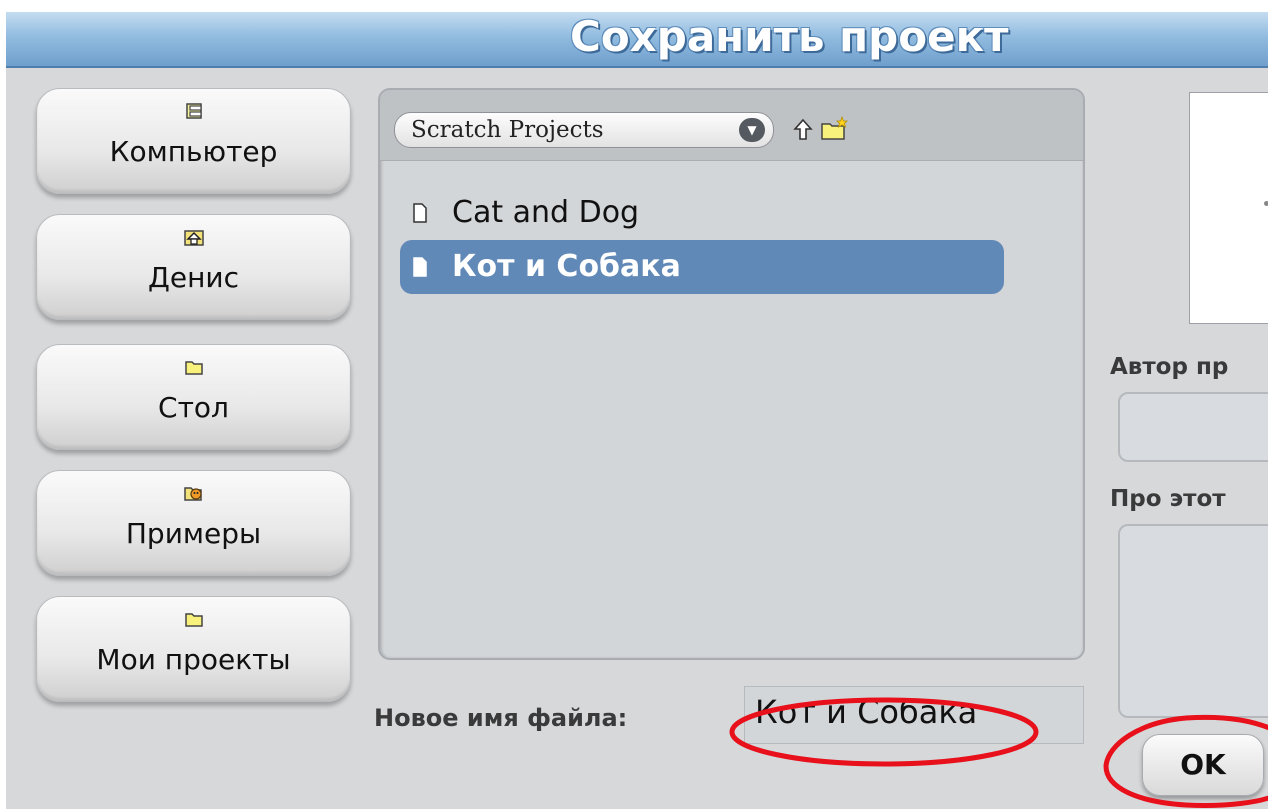 This screenshot has width=1268, height=809. Describe the element at coordinates (1193, 621) in the screenshot. I see `about-project-textarea` at that location.